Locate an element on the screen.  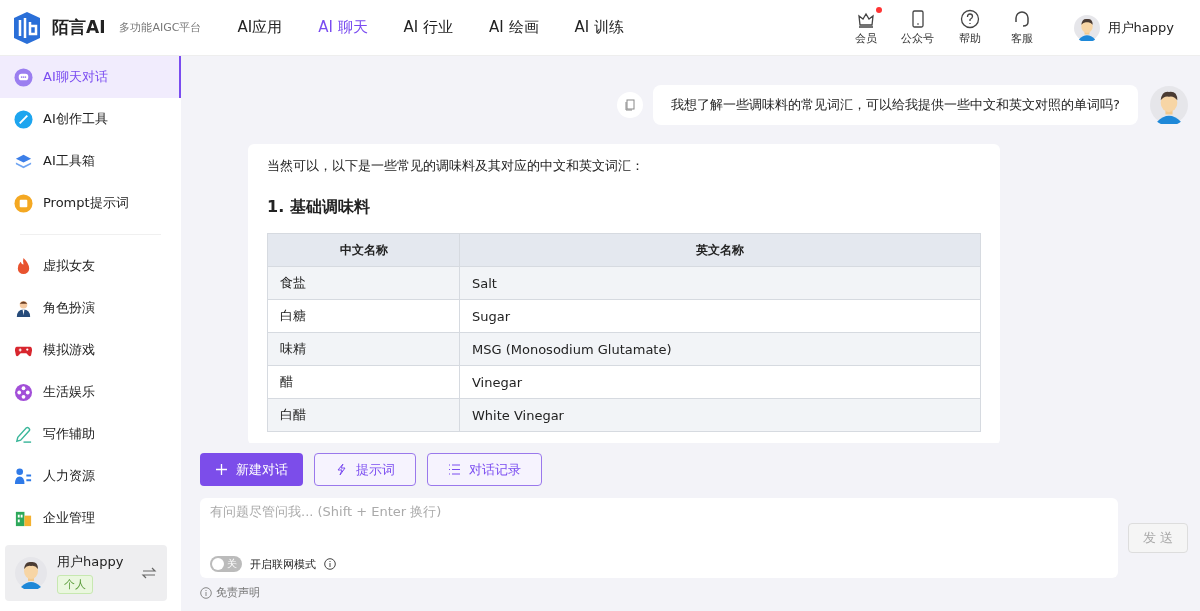
reply-heading: 1. 基础调味料 is located at coordinates (319, 207).